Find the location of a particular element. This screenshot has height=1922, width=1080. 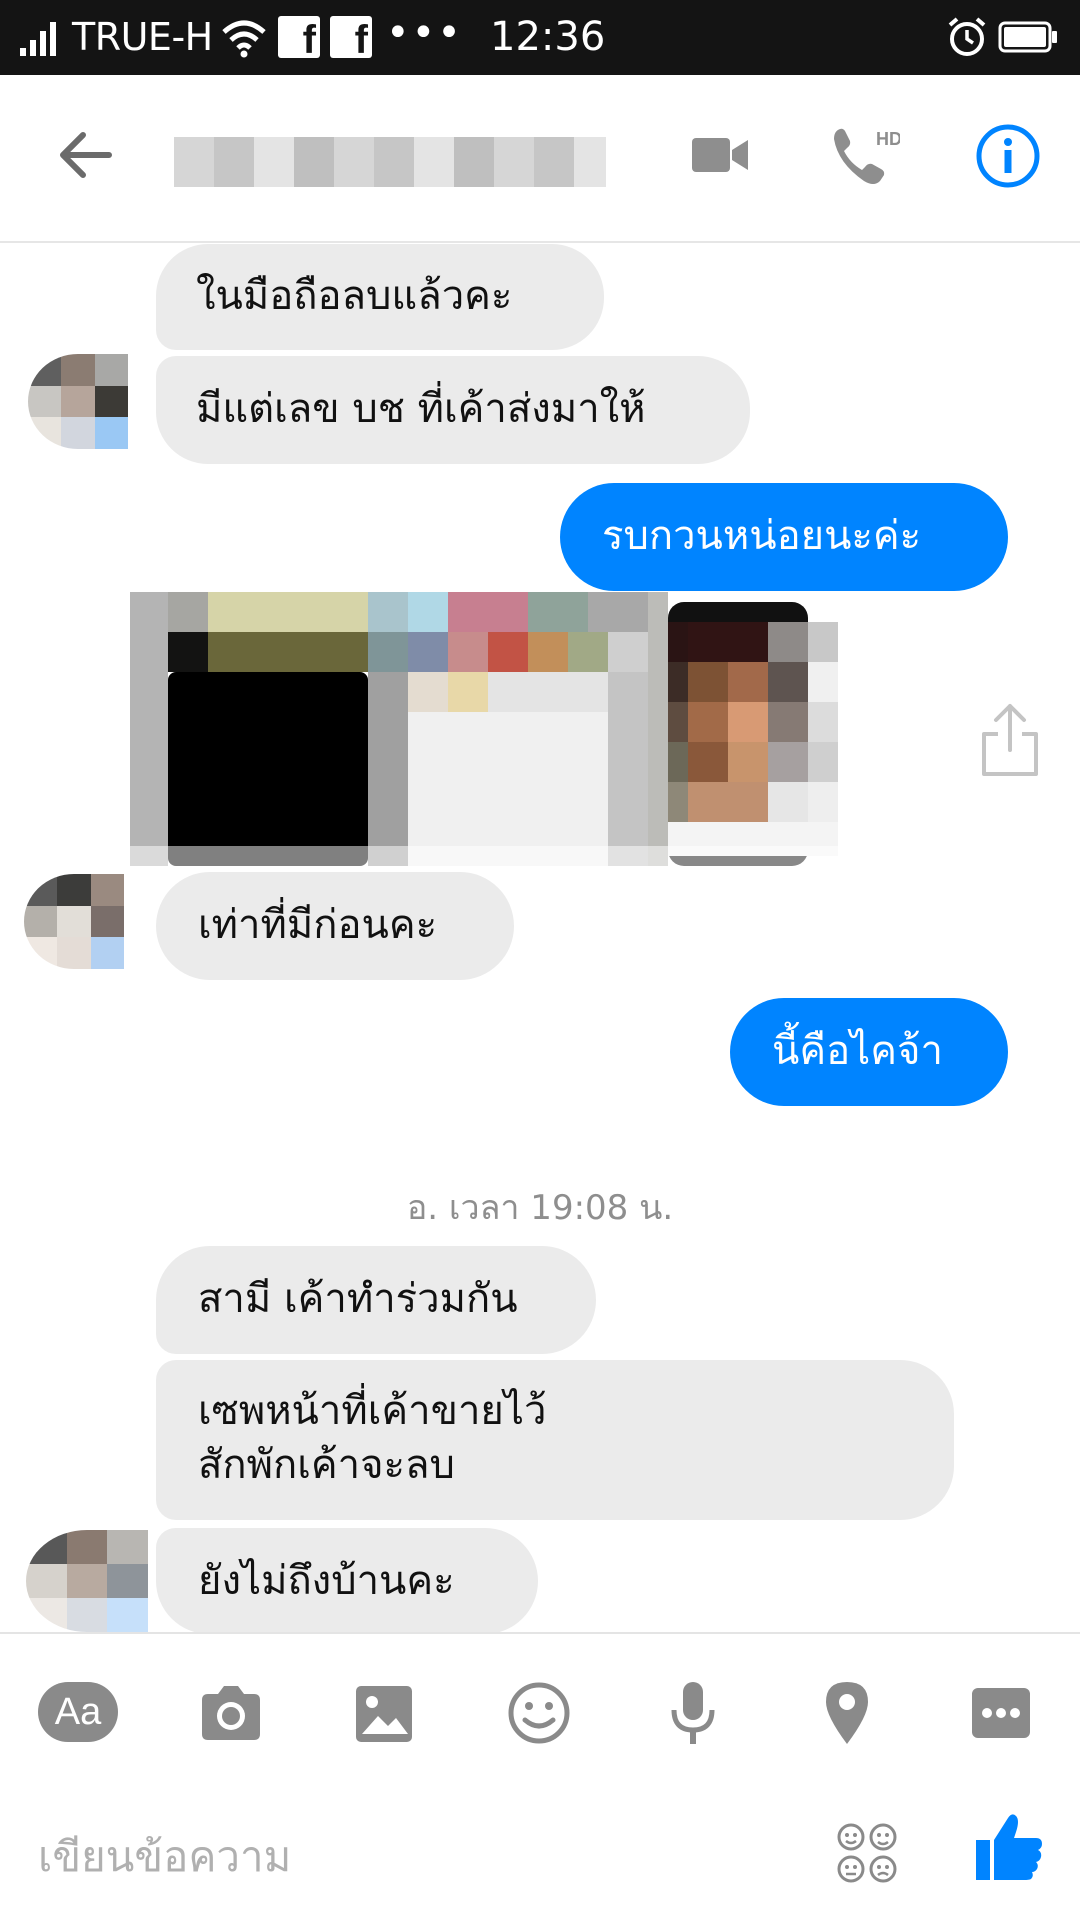

message-bubble-incoming: เซพหน้าที่เค้าขายไว้ สักพักเค้าจะลบ is located at coordinates (555, 1440).